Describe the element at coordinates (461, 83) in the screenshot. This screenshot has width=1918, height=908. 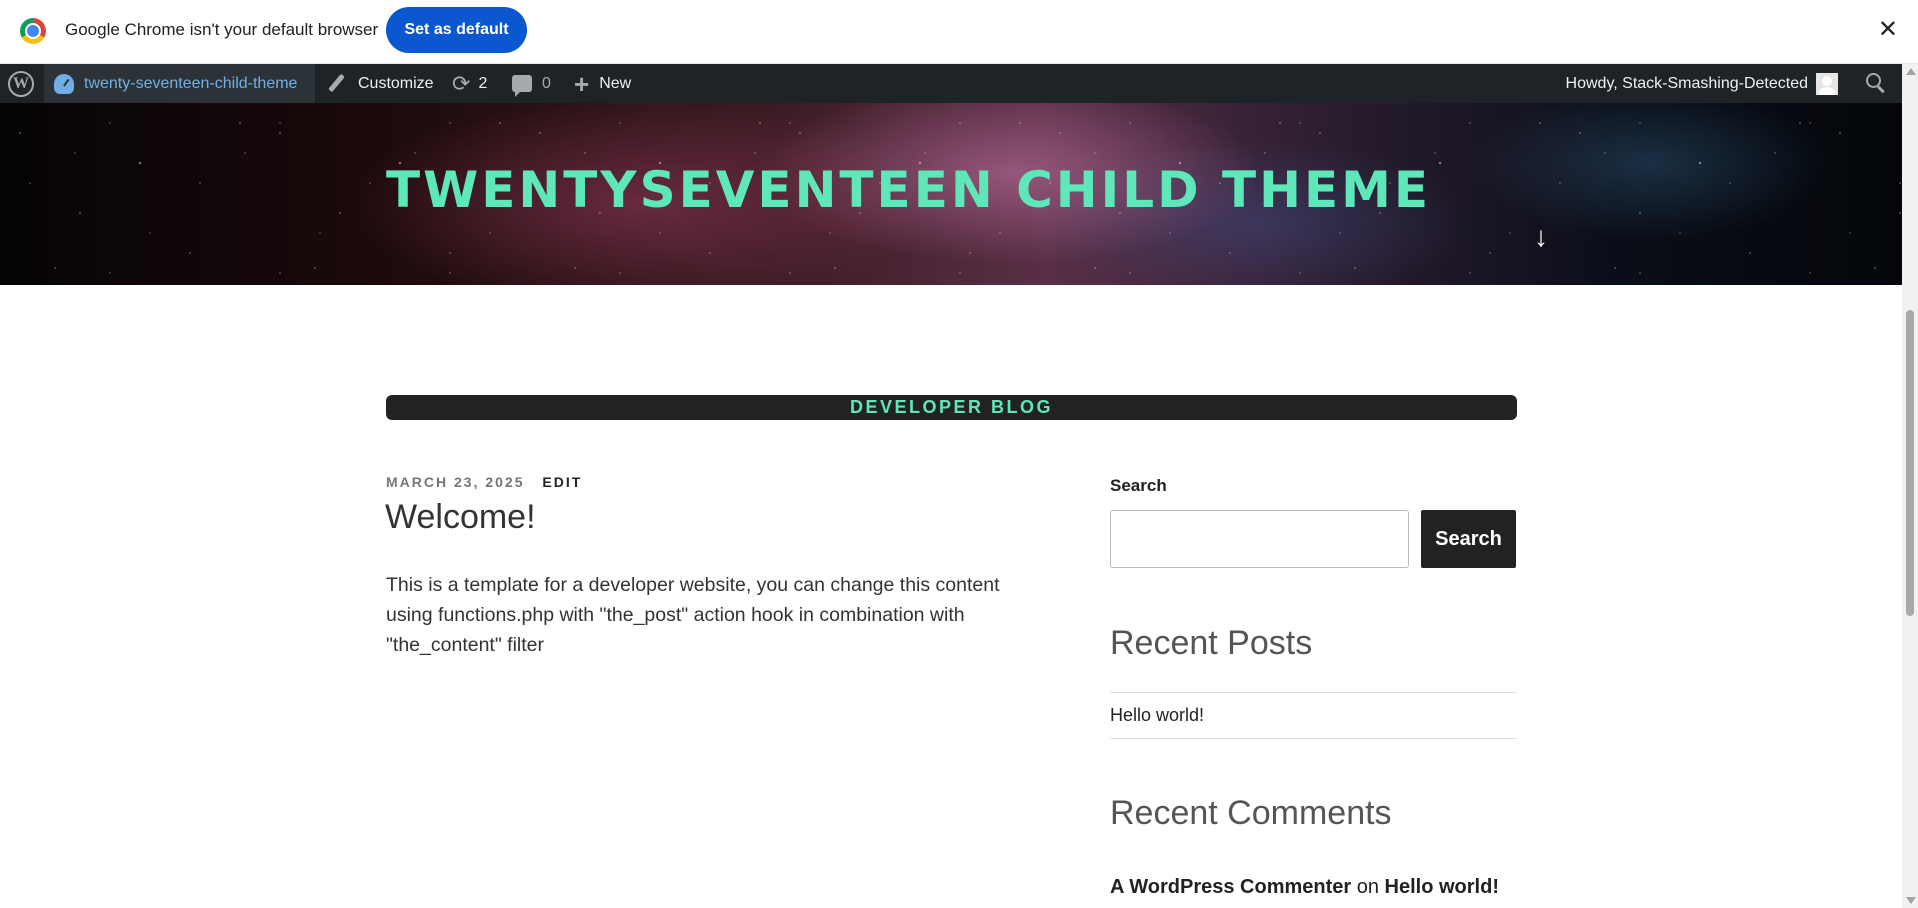
I see `updates-icon: ⟳` at that location.